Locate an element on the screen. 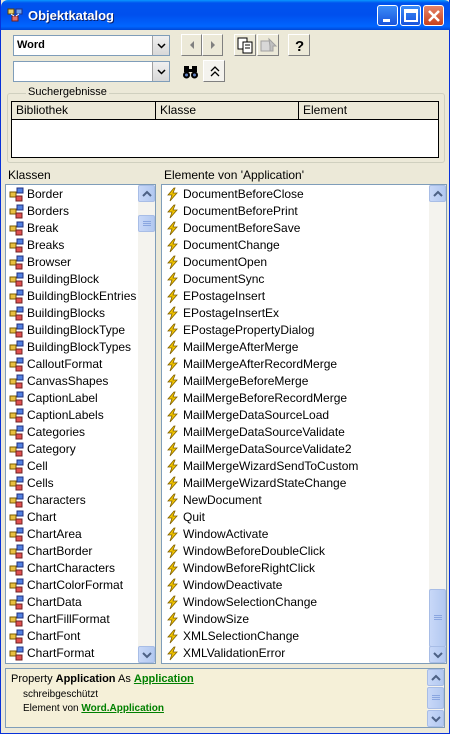 The image size is (450, 734). class-list-item: CanvasShapes is located at coordinates (72, 381).